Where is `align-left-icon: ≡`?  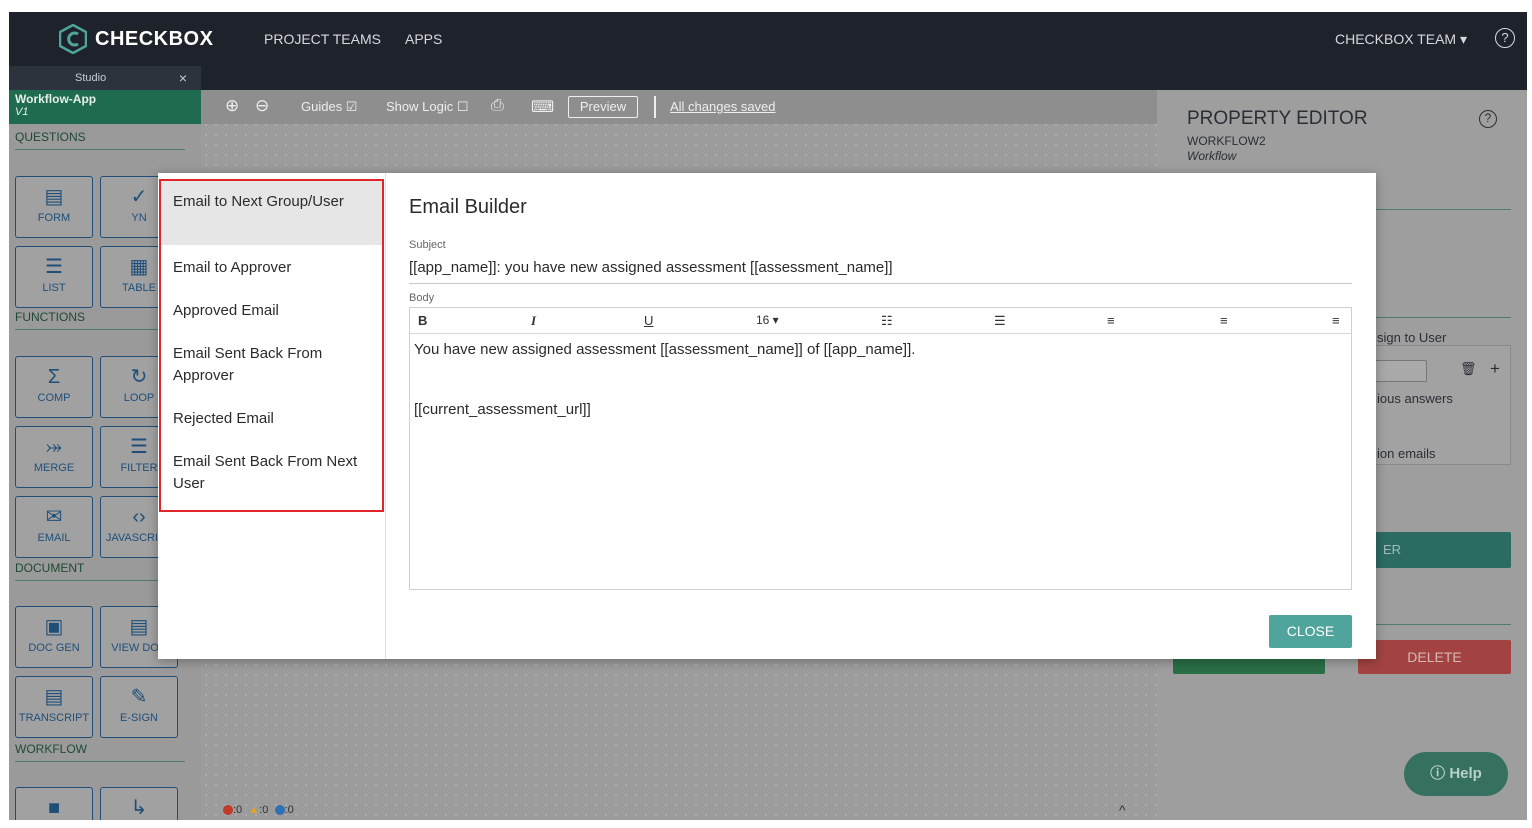
align-left-icon: ≡ is located at coordinates (1111, 320).